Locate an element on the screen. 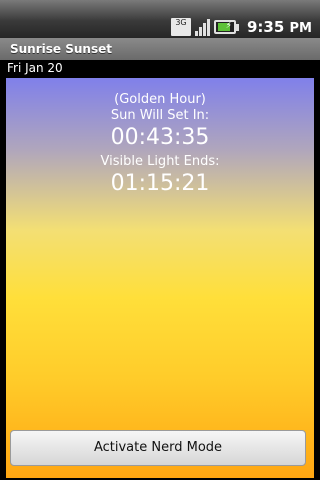 The height and width of the screenshot is (480, 320). date-label: Fri Jan 20 is located at coordinates (160, 68).